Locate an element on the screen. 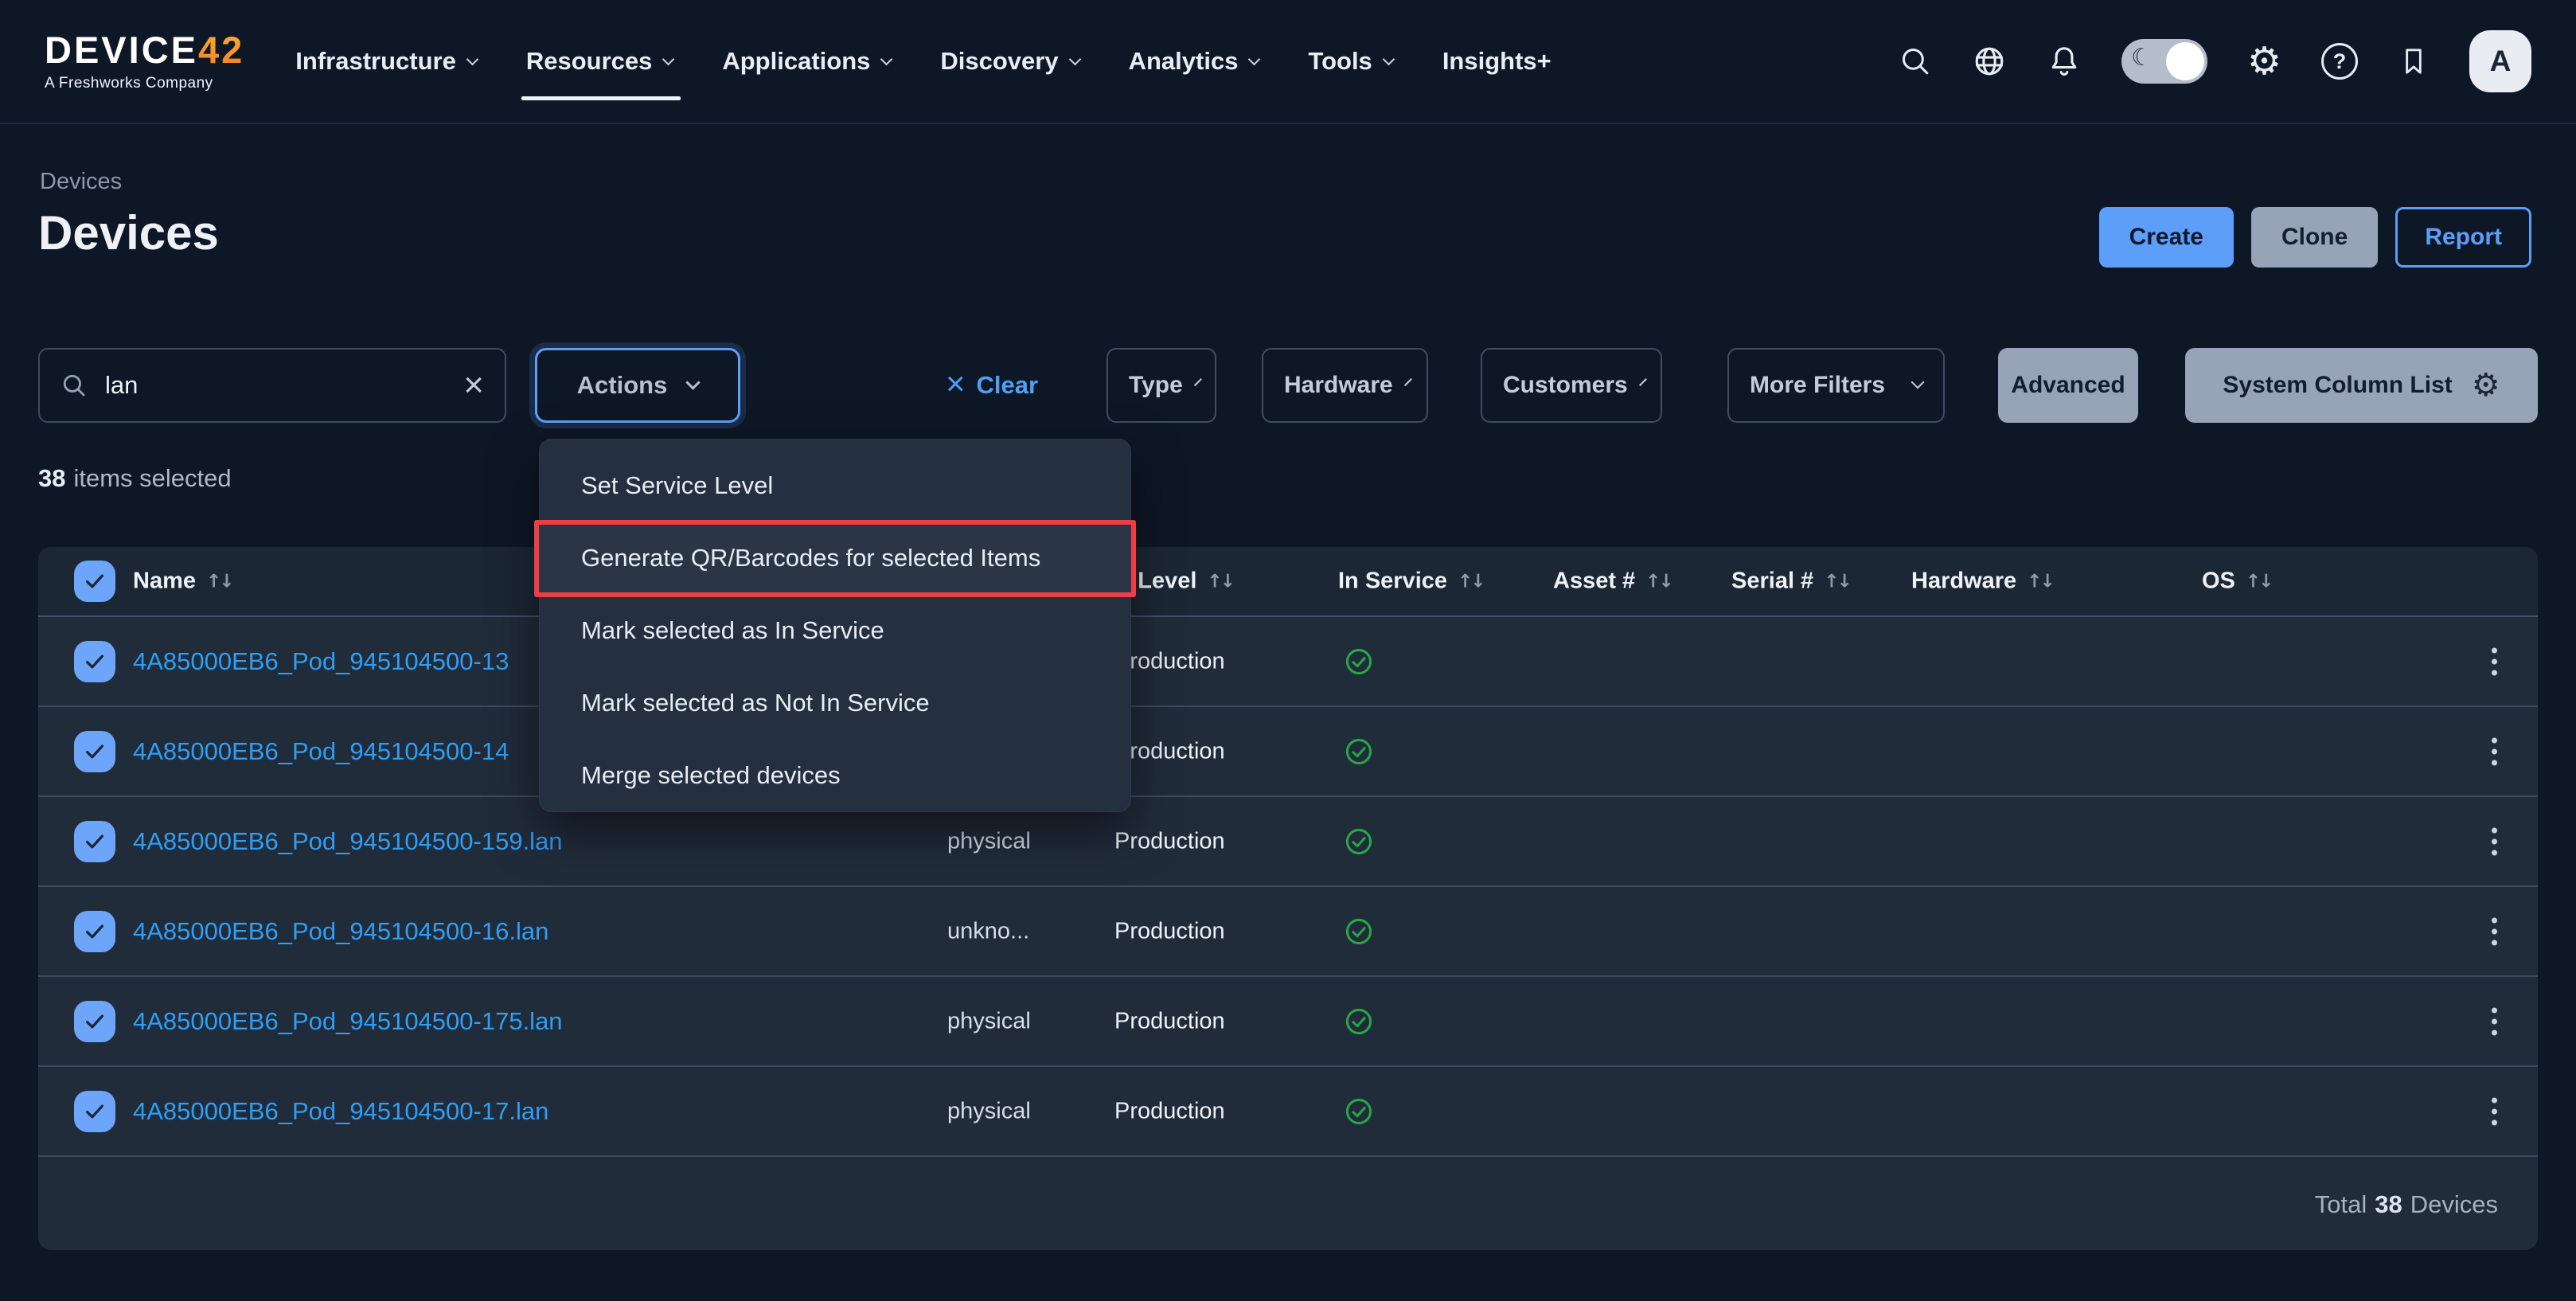 The height and width of the screenshot is (1301, 2576). device-name-link: 4A85000EB6_Pod_945104500-13 is located at coordinates (321, 661).